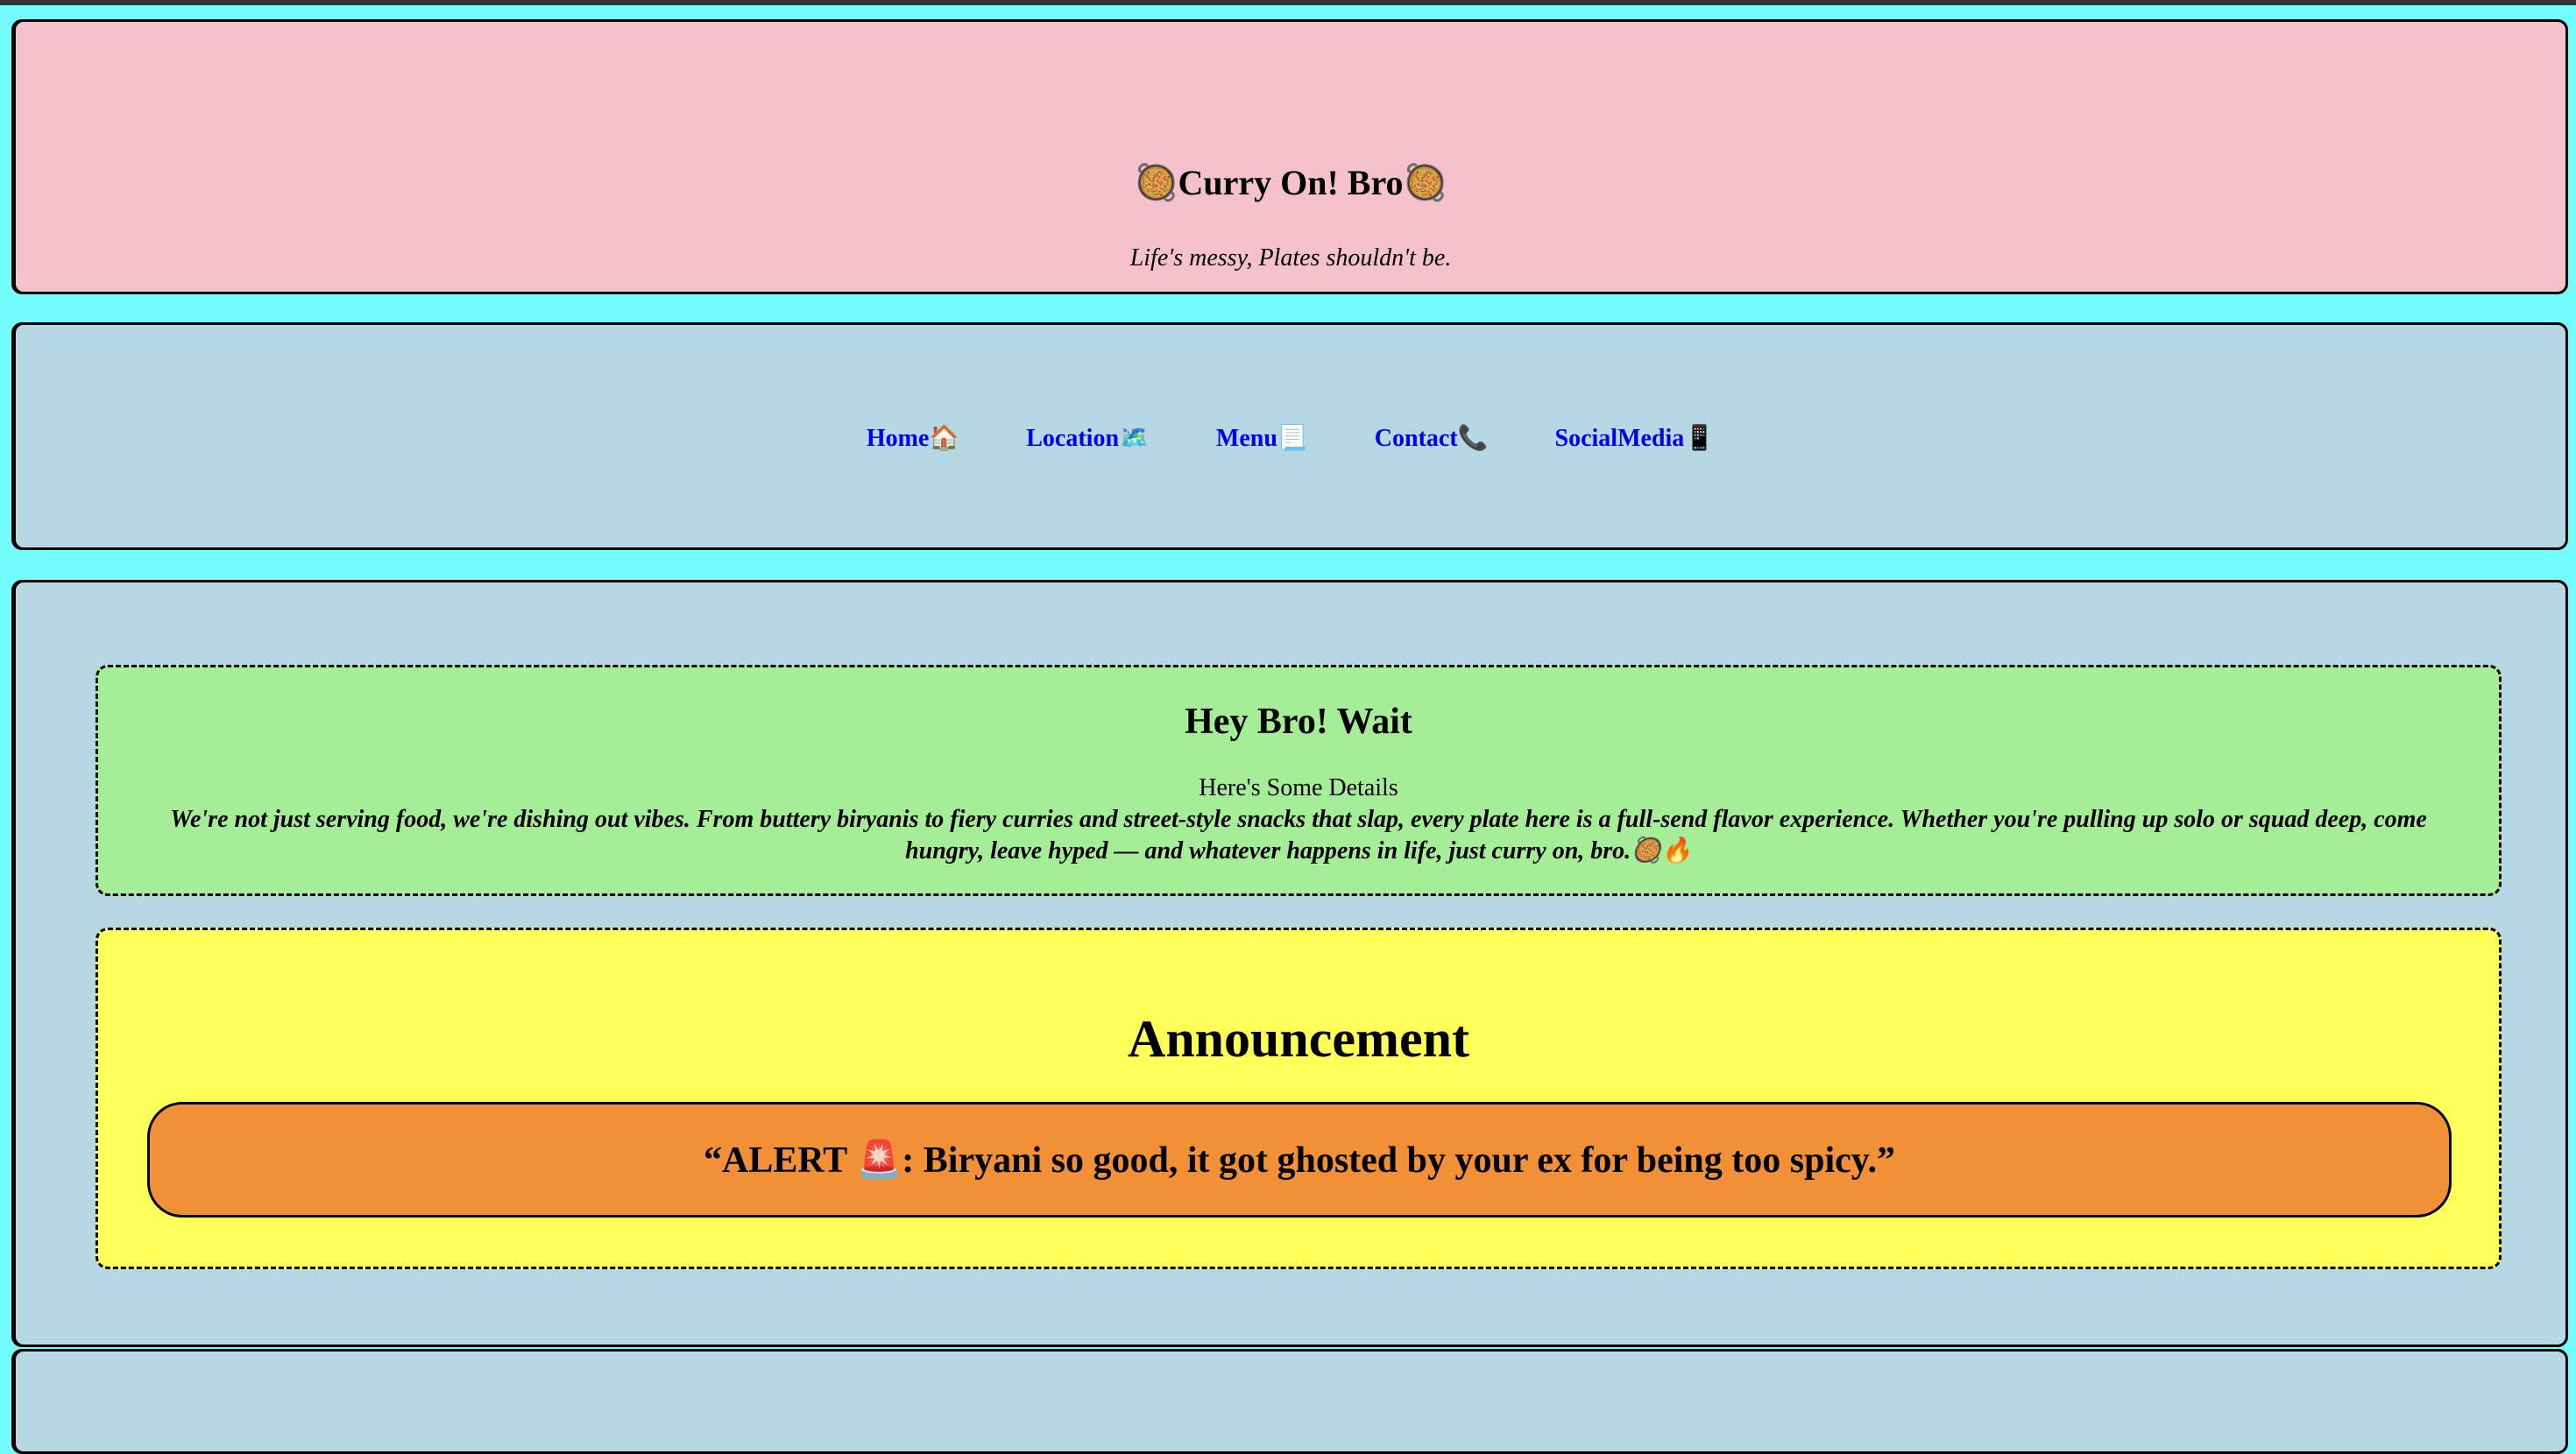 The height and width of the screenshot is (1454, 2576). What do you see at coordinates (1262, 438) in the screenshot?
I see `nav-link-menu: Menu📃` at bounding box center [1262, 438].